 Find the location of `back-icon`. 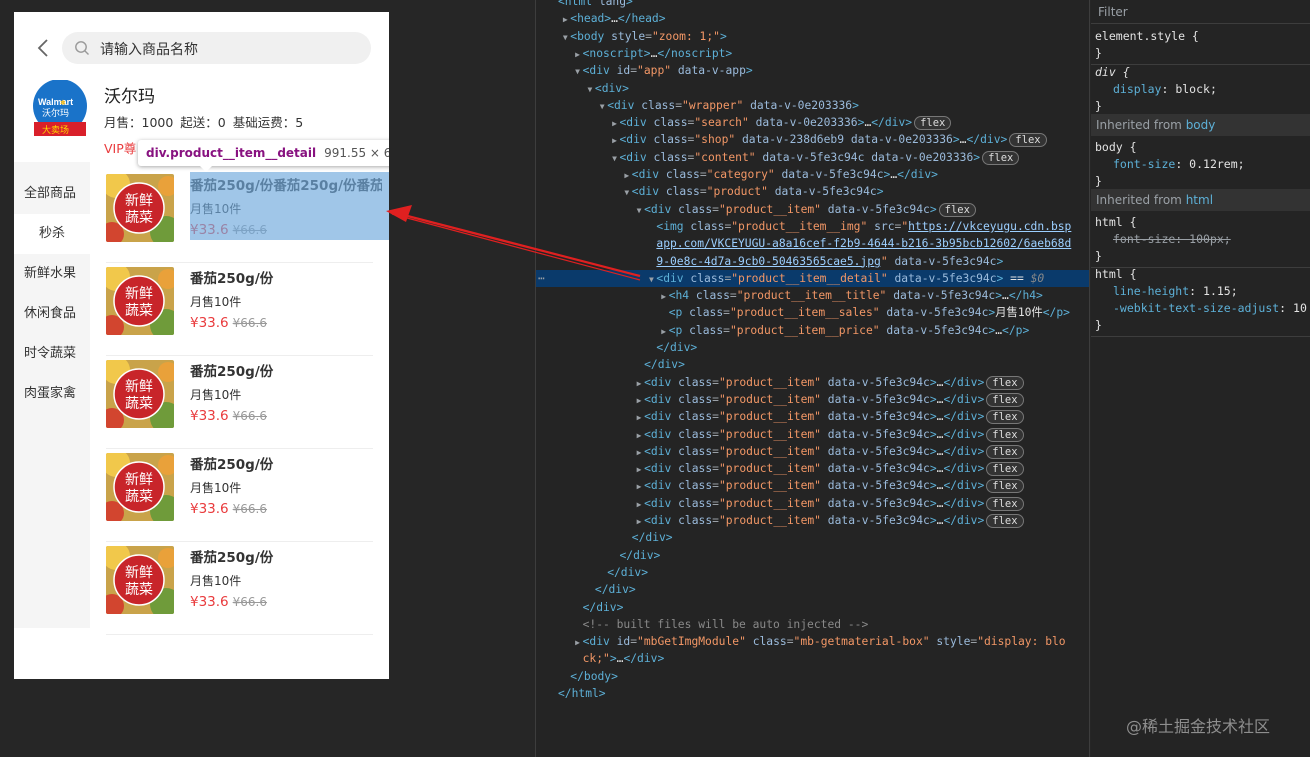

back-icon is located at coordinates (43, 48).